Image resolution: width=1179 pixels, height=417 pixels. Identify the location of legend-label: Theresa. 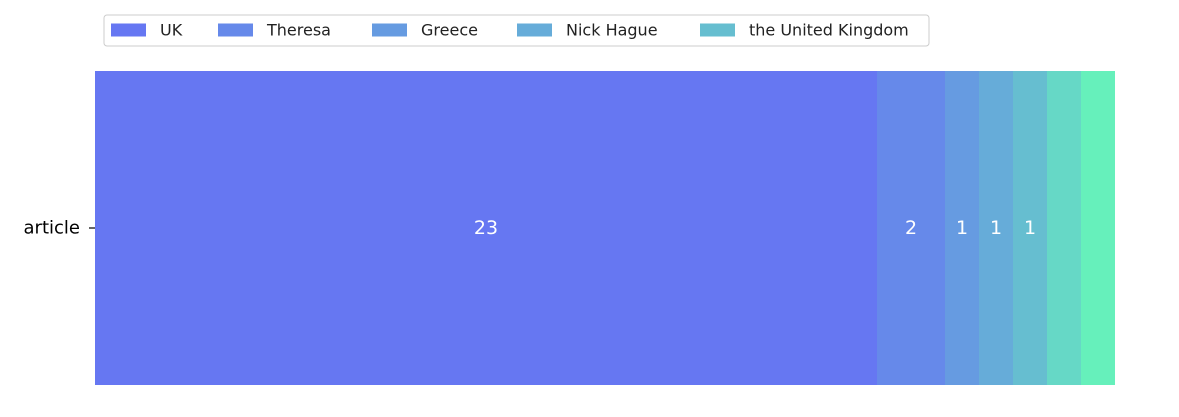
(298, 30).